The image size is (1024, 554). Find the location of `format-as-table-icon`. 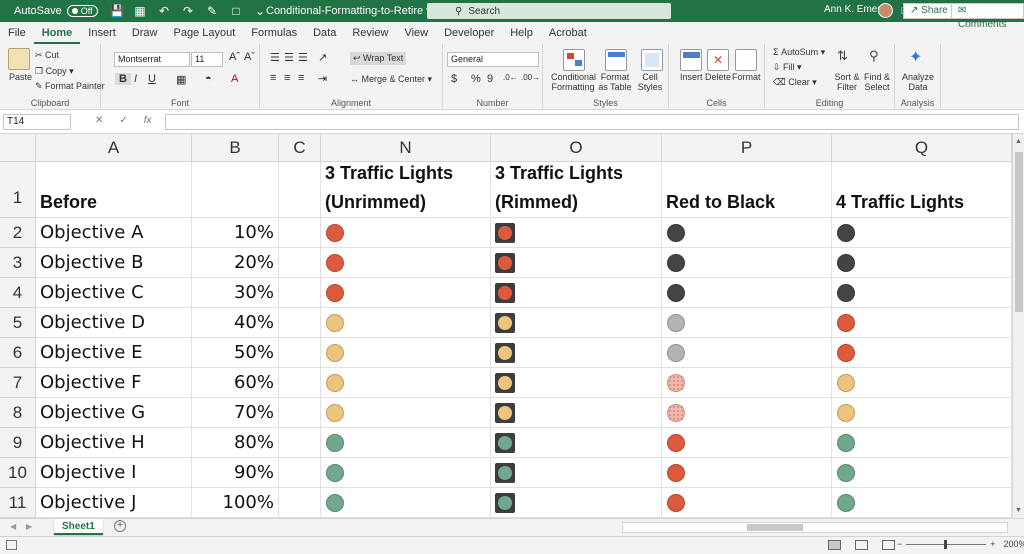

format-as-table-icon is located at coordinates (616, 60).